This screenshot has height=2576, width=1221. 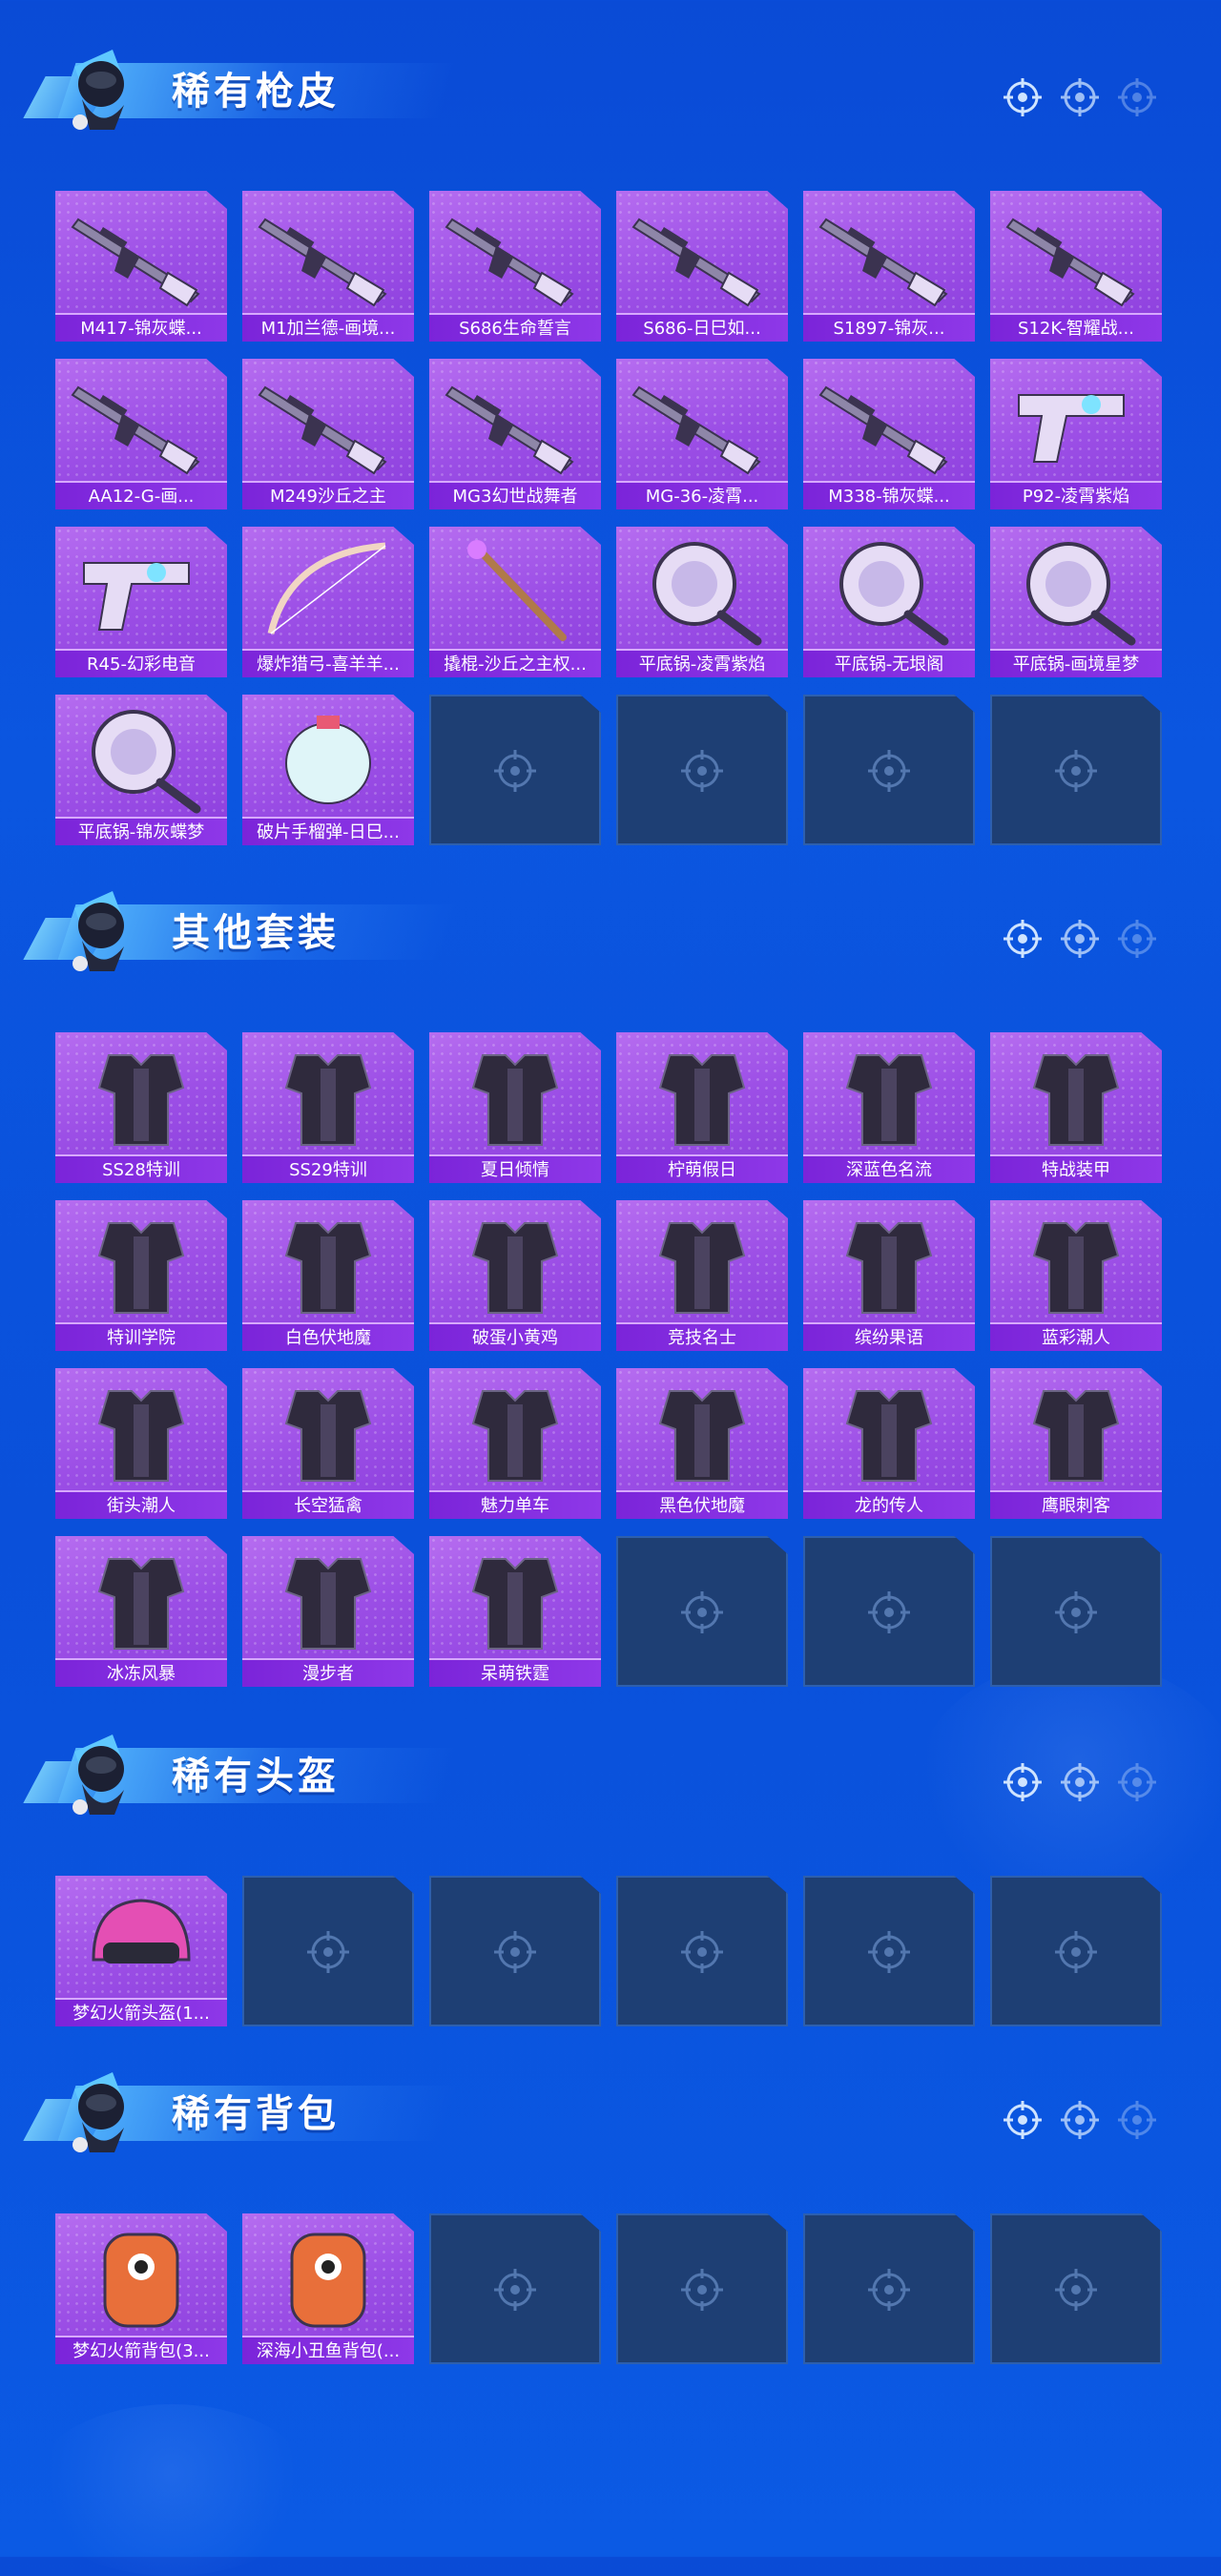 What do you see at coordinates (1076, 602) in the screenshot?
I see `item-card: 平底锅-画境星梦` at bounding box center [1076, 602].